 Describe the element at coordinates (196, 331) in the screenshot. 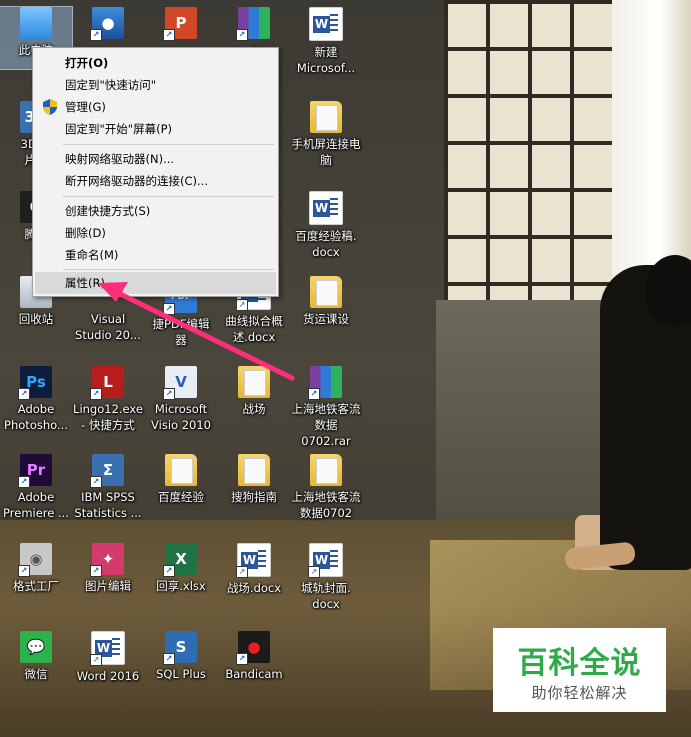

I see `annotation-arrow` at that location.